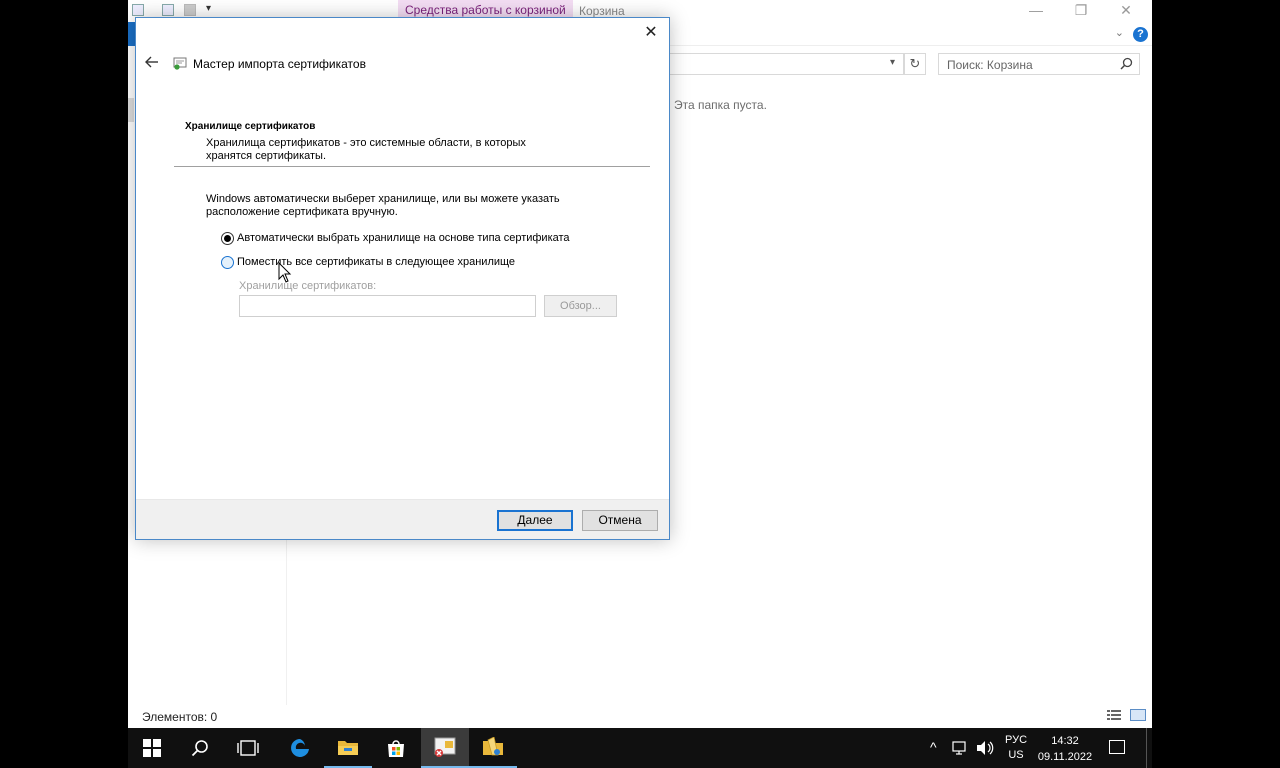  I want to click on certificate-manager-icon, so click(445, 747).